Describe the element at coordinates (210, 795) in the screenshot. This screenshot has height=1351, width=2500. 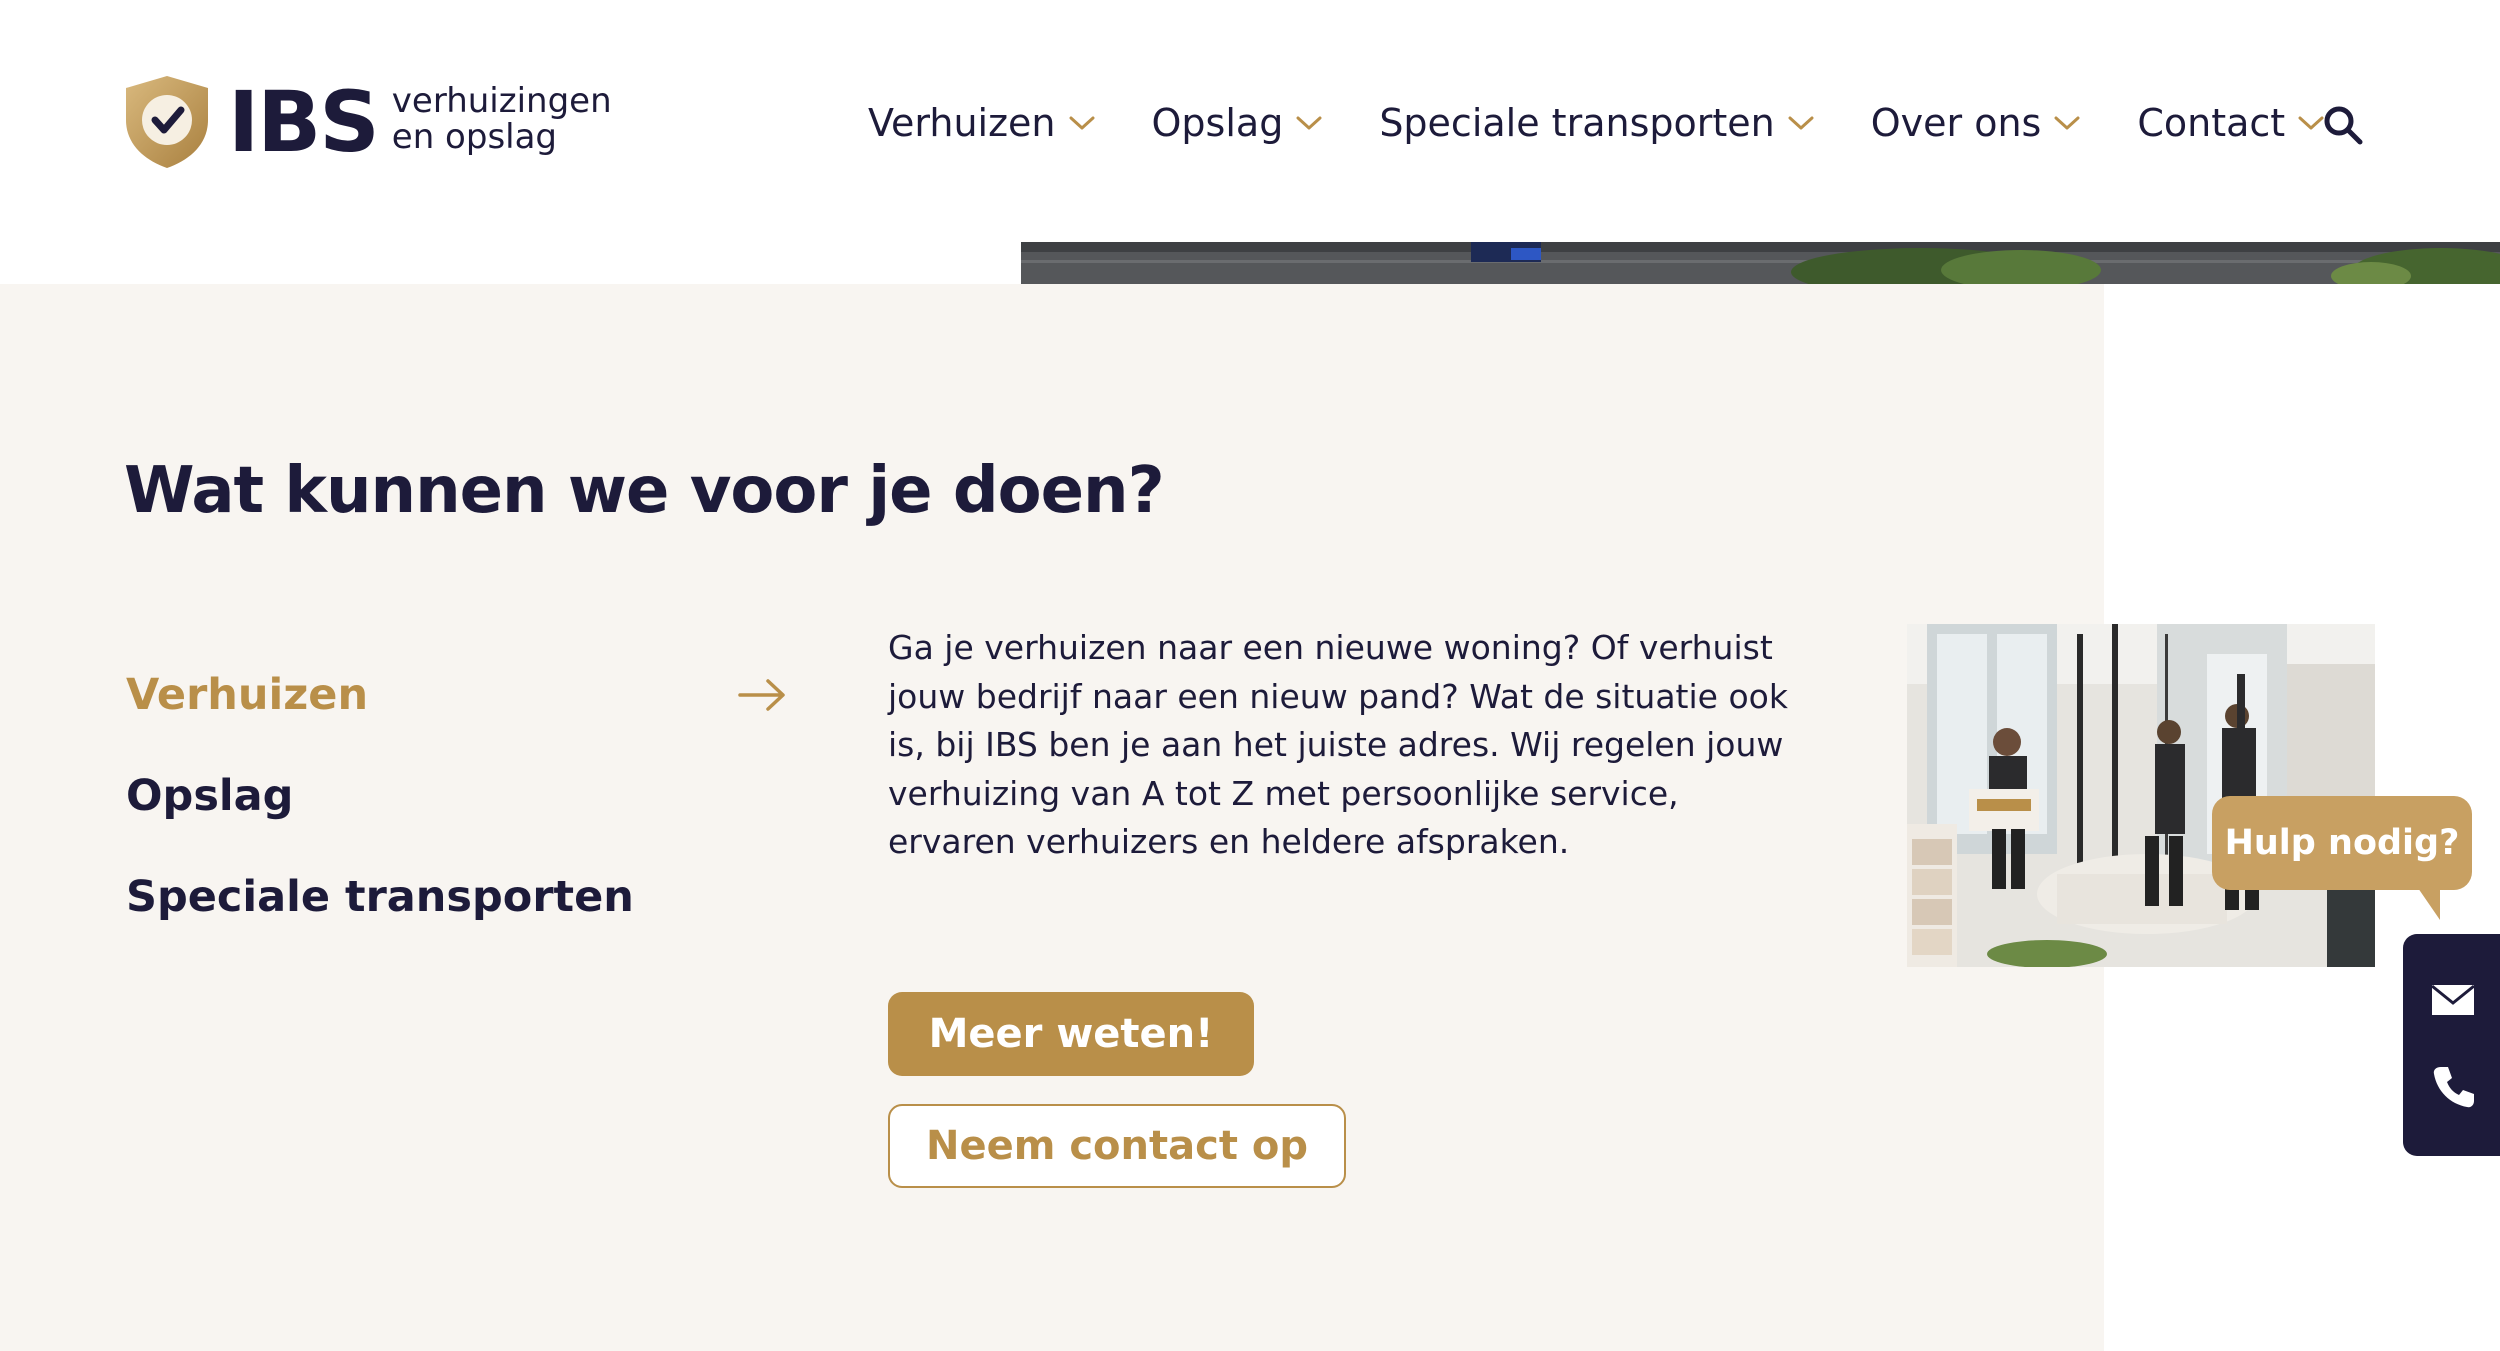
I see `service-label: Opslag` at that location.